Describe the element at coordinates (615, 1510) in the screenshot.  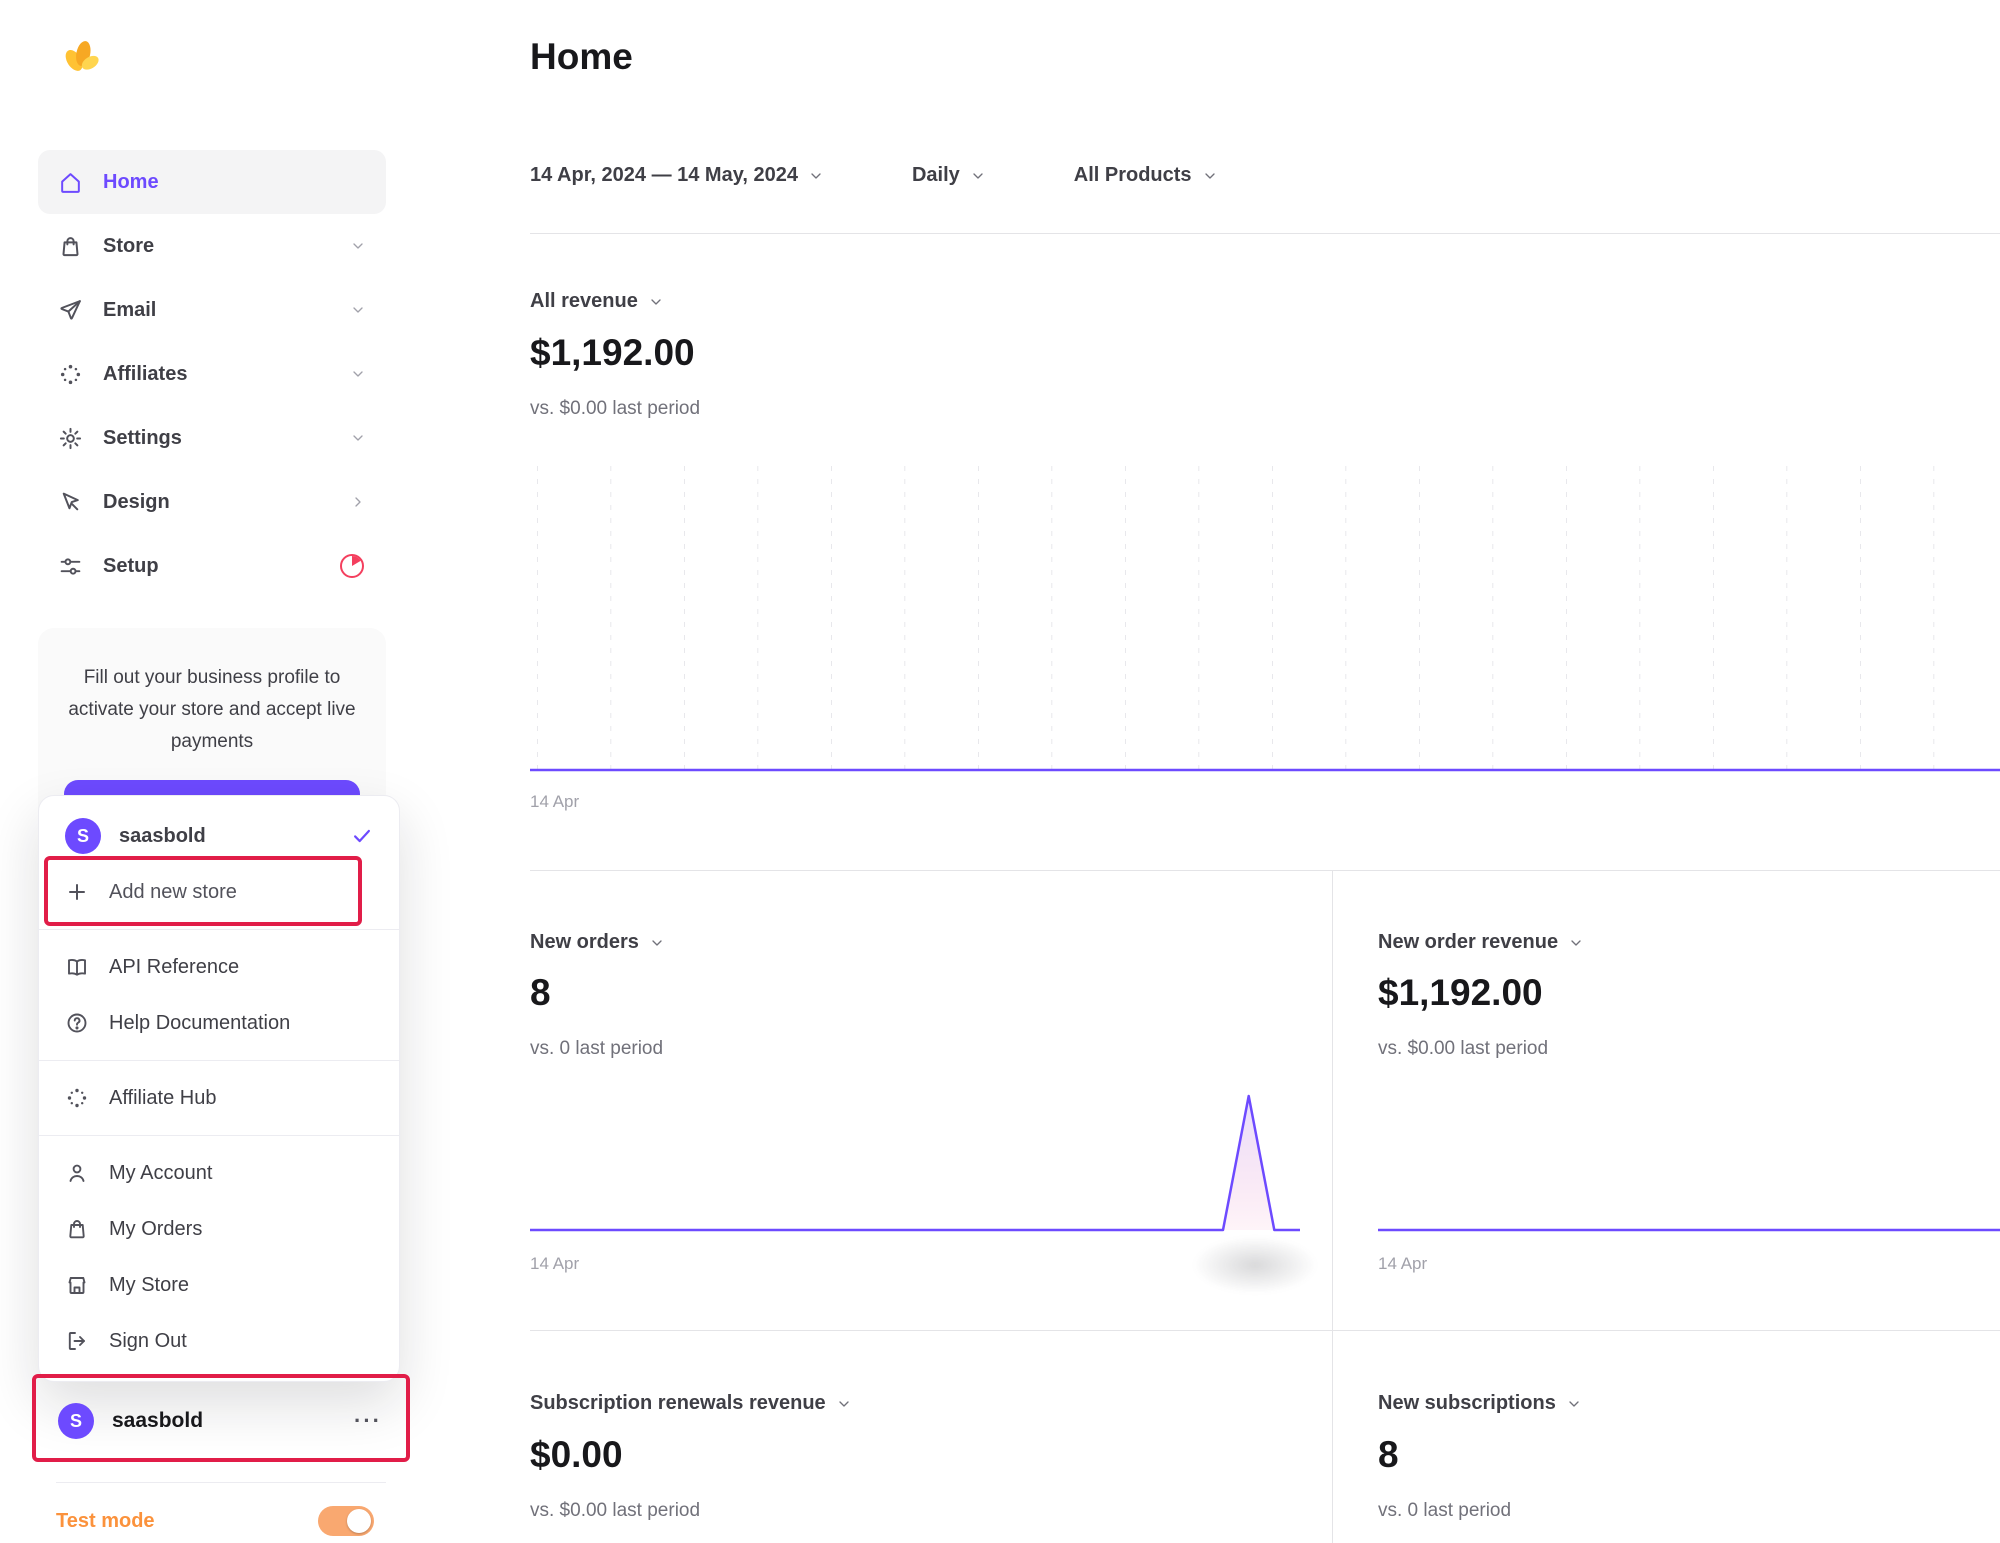
I see `subscription-renewals-revenue-comparison: vs. $0.00 last period` at that location.